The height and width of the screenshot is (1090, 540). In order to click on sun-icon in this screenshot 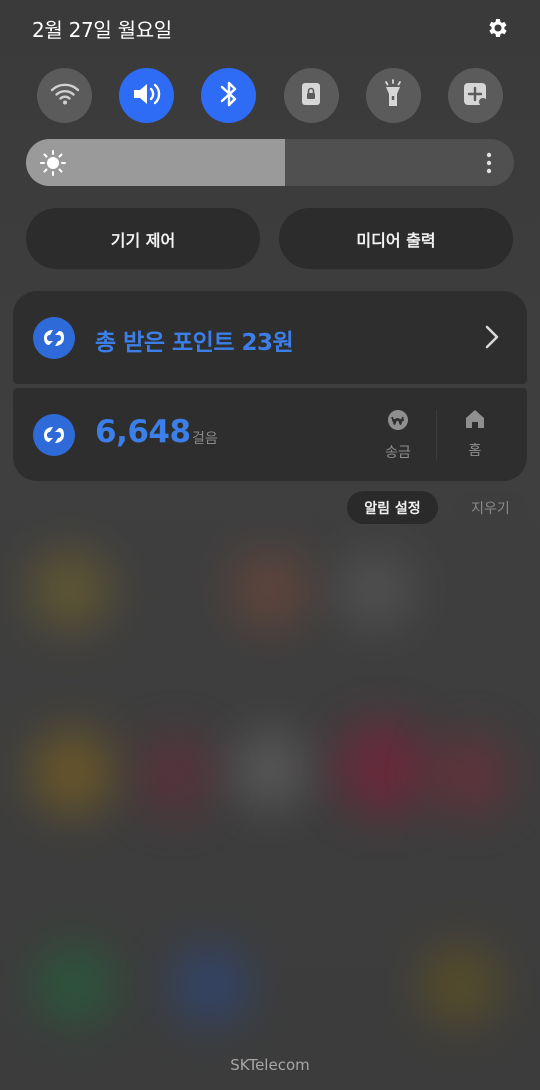, I will do `click(53, 163)`.